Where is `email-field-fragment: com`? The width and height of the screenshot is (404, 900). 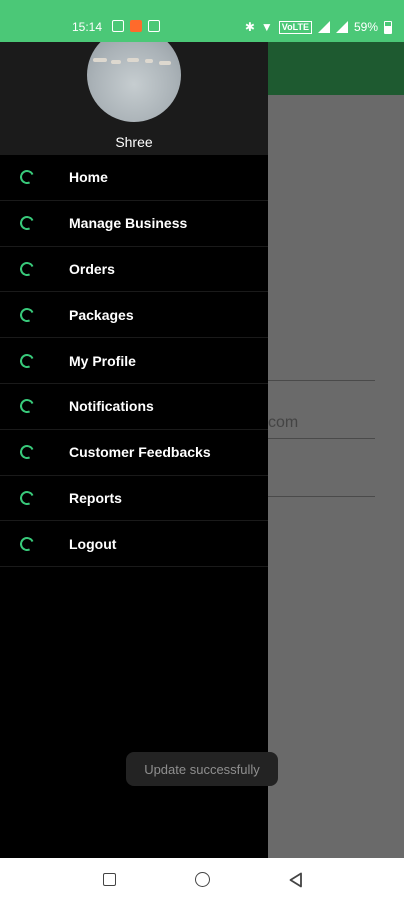 email-field-fragment: com is located at coordinates (283, 422).